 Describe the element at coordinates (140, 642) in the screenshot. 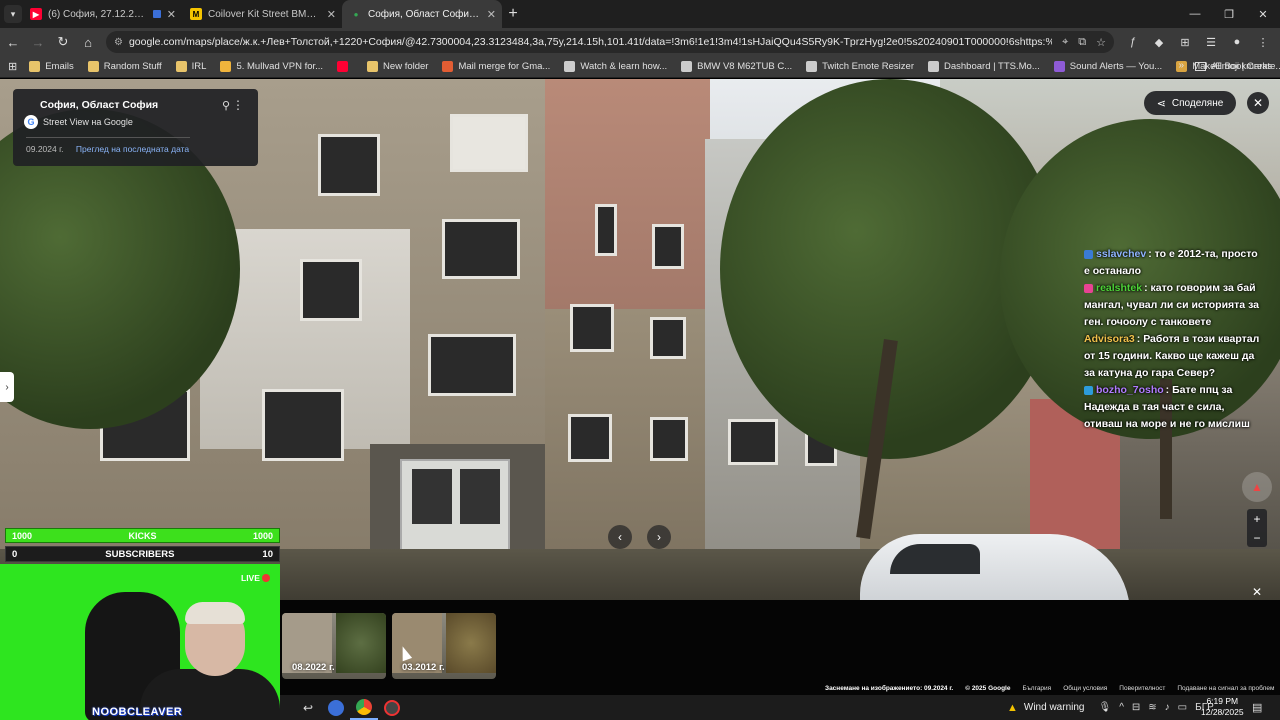

I see `webcam-overlay` at that location.